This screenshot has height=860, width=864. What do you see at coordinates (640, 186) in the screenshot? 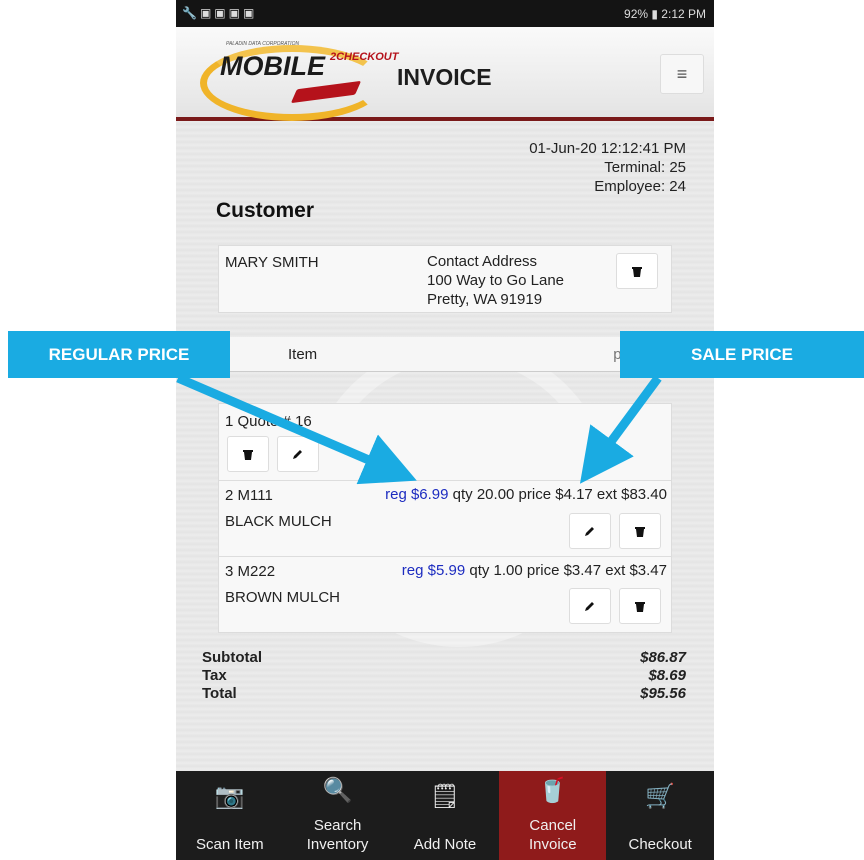
I see `employee-number: Employee: 24` at bounding box center [640, 186].